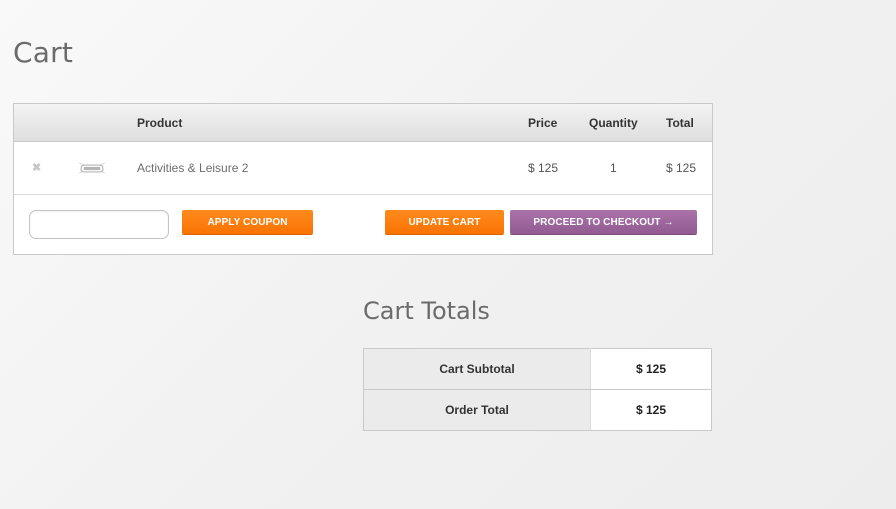 This screenshot has height=509, width=896. I want to click on cart-subtotal-label: Cart Subtotal, so click(477, 369).